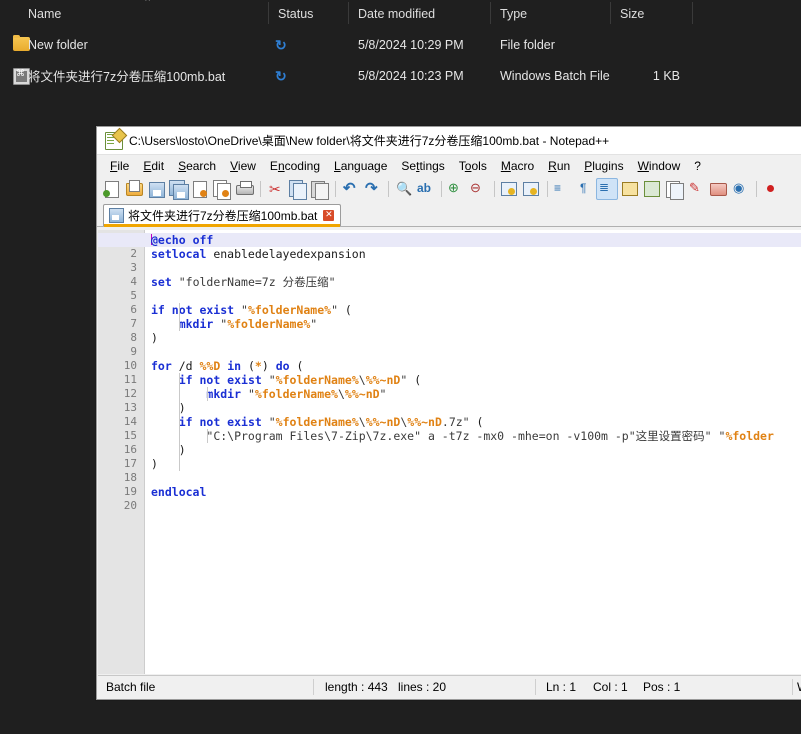 The height and width of the screenshot is (734, 801). I want to click on print-icon, so click(244, 189).